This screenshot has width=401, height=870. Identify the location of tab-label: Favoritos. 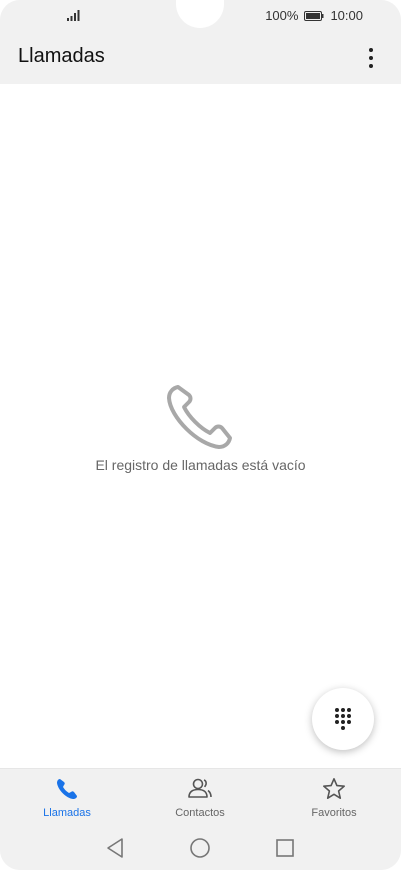
(334, 813).